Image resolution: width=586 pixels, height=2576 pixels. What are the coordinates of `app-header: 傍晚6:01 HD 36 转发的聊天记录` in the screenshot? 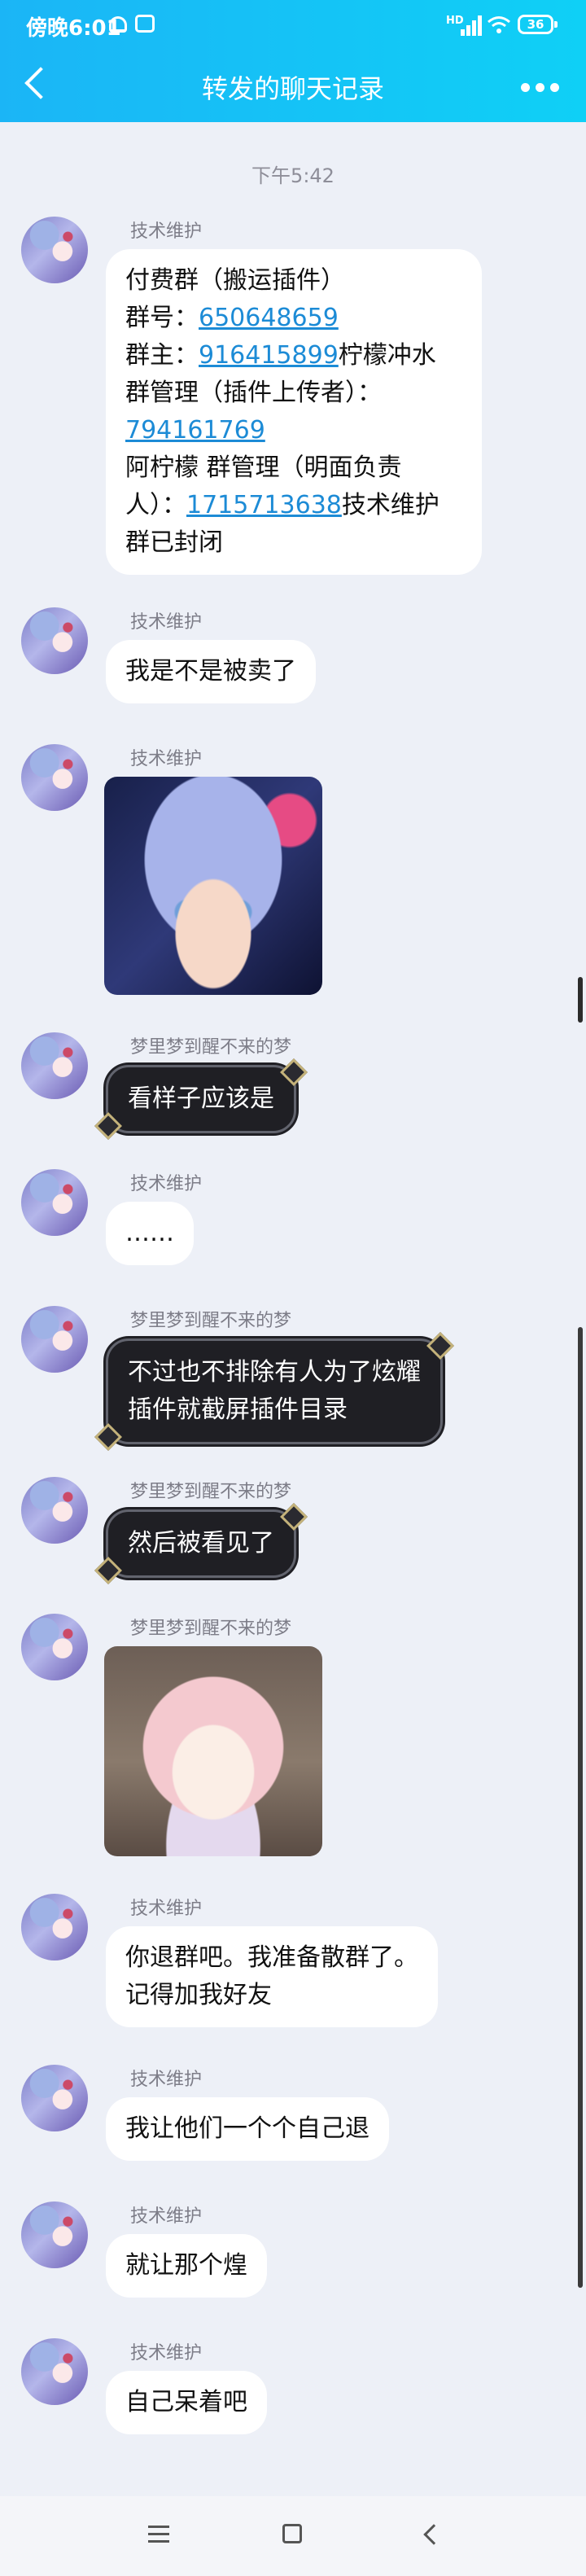 It's located at (293, 61).